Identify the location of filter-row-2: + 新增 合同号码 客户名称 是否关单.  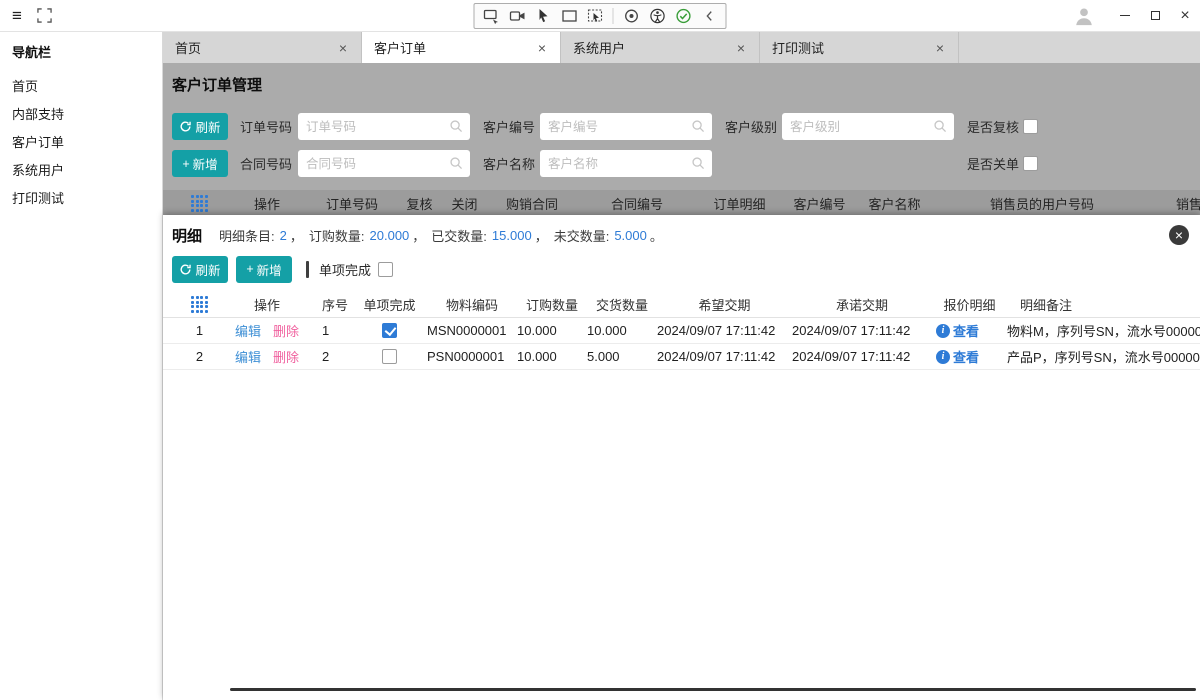
(681, 163).